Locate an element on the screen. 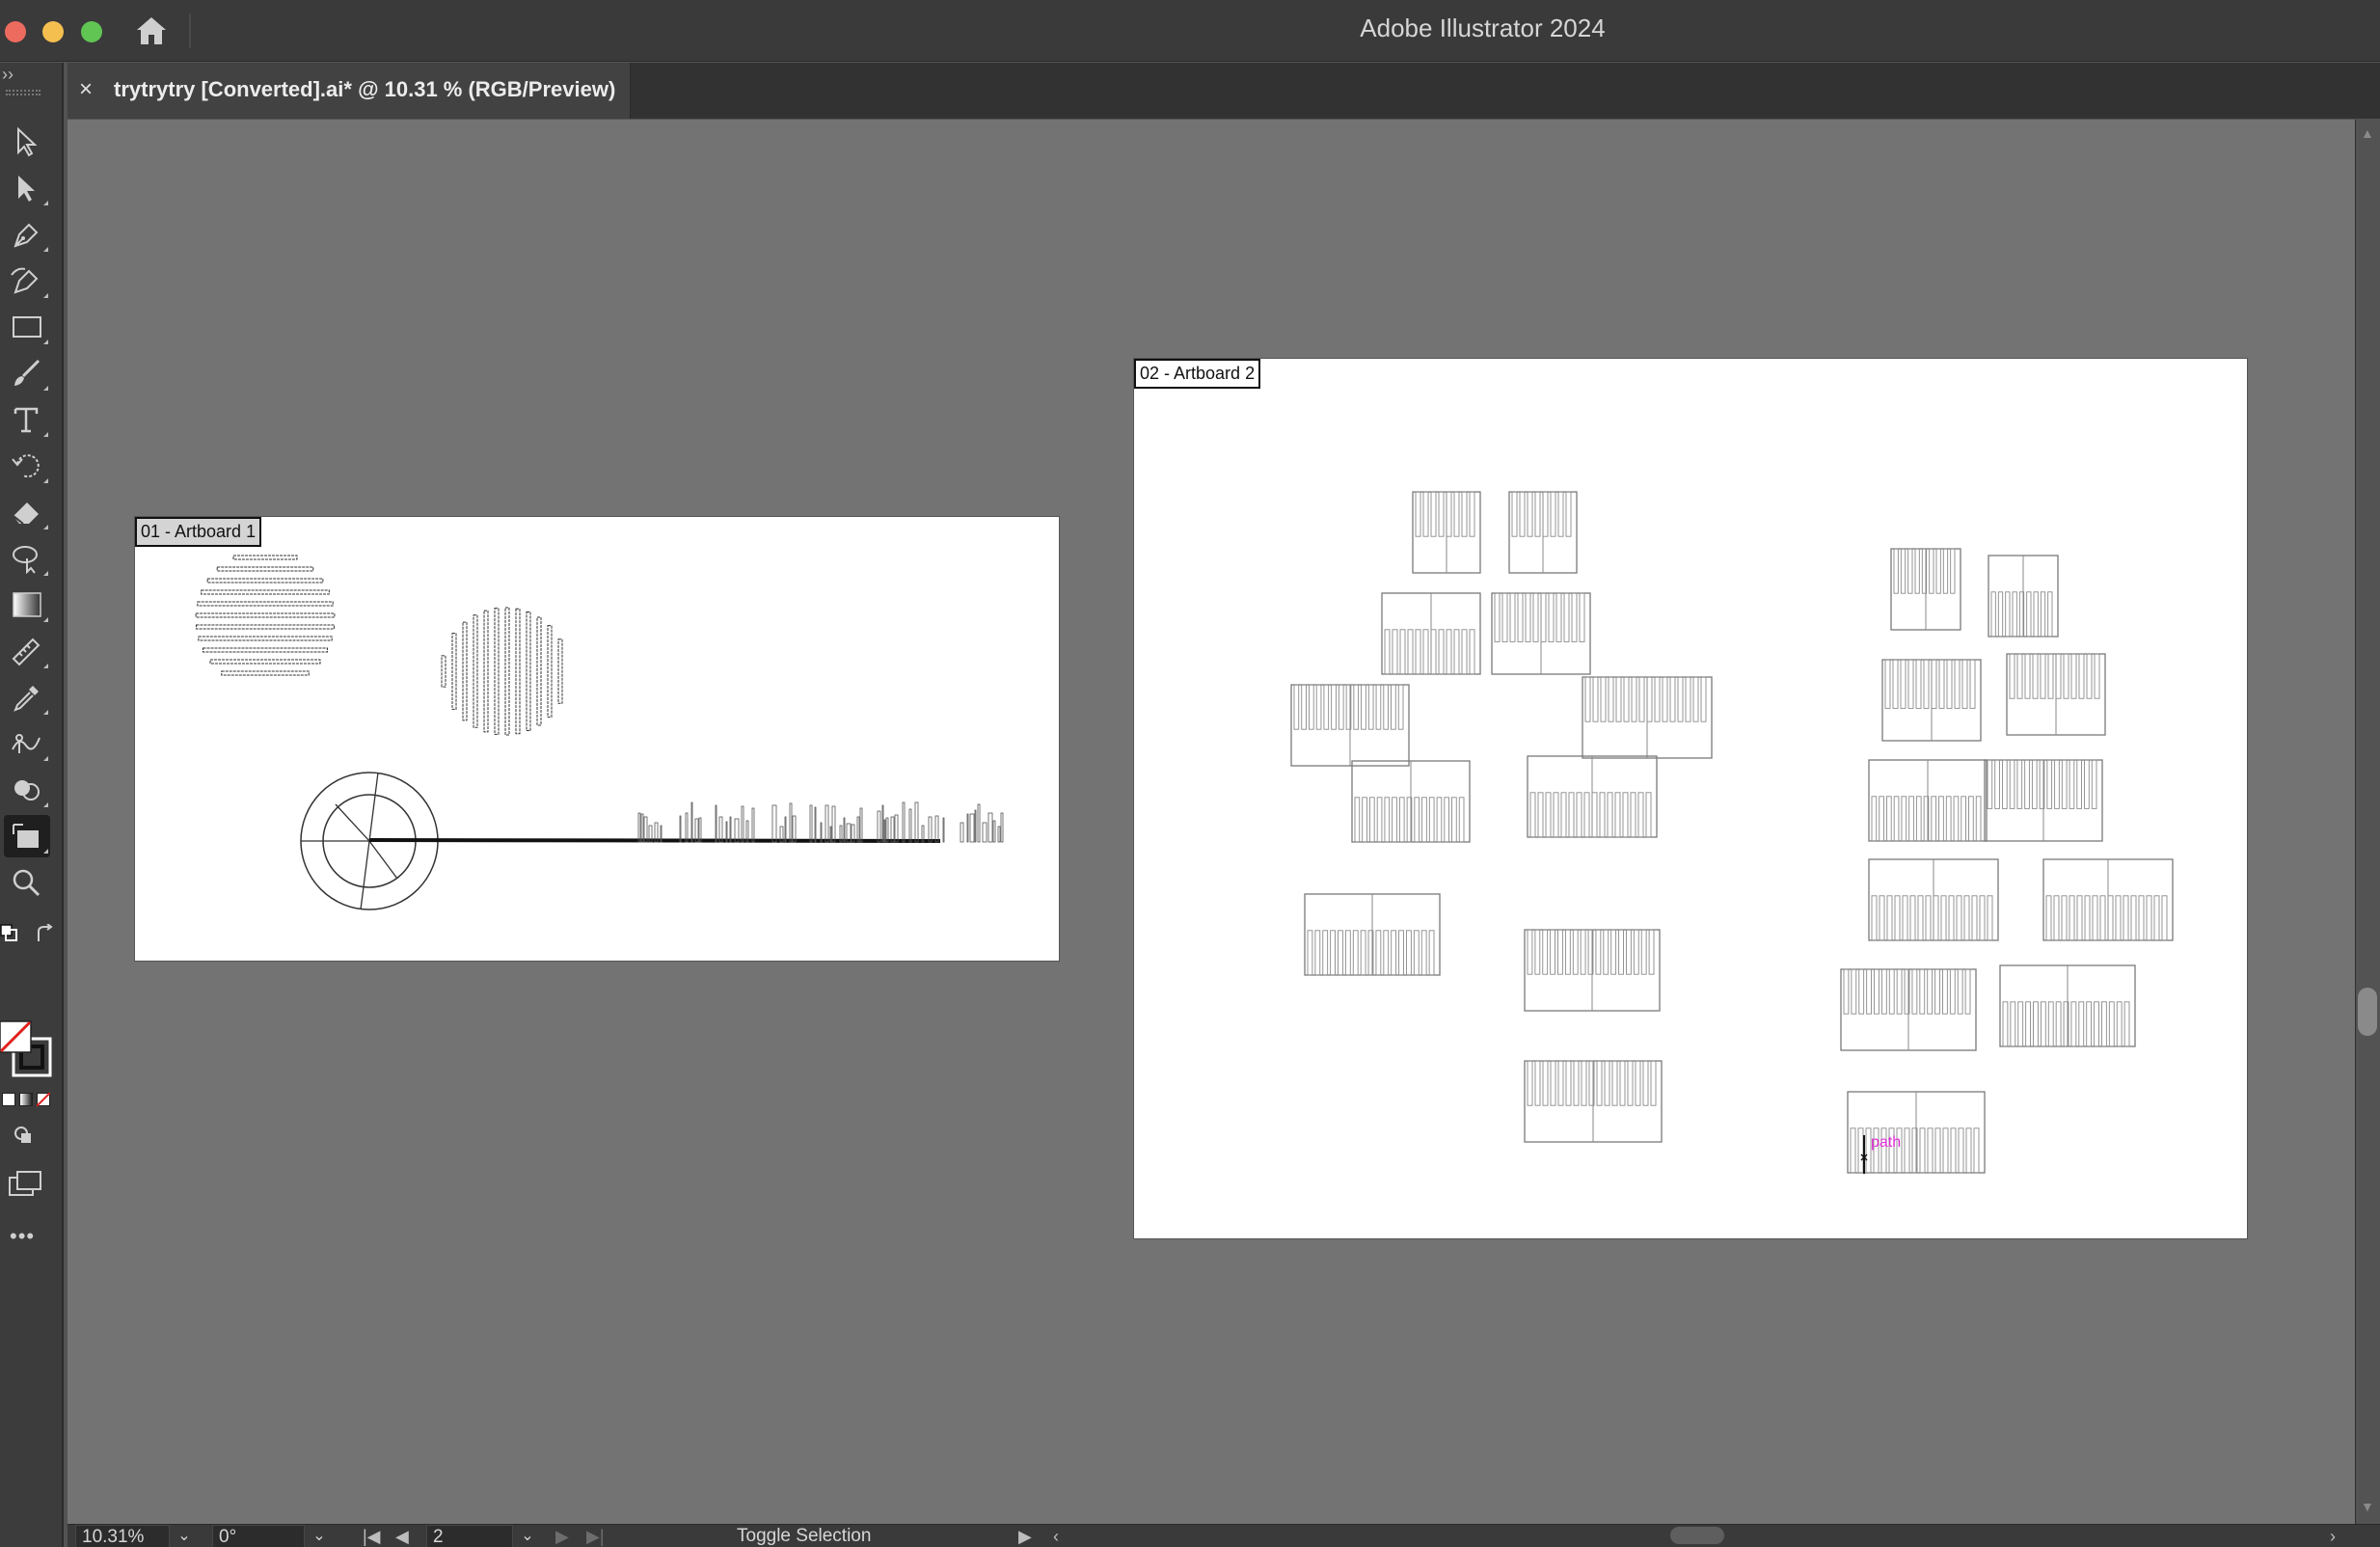  rectangle-icon is located at coordinates (27, 327).